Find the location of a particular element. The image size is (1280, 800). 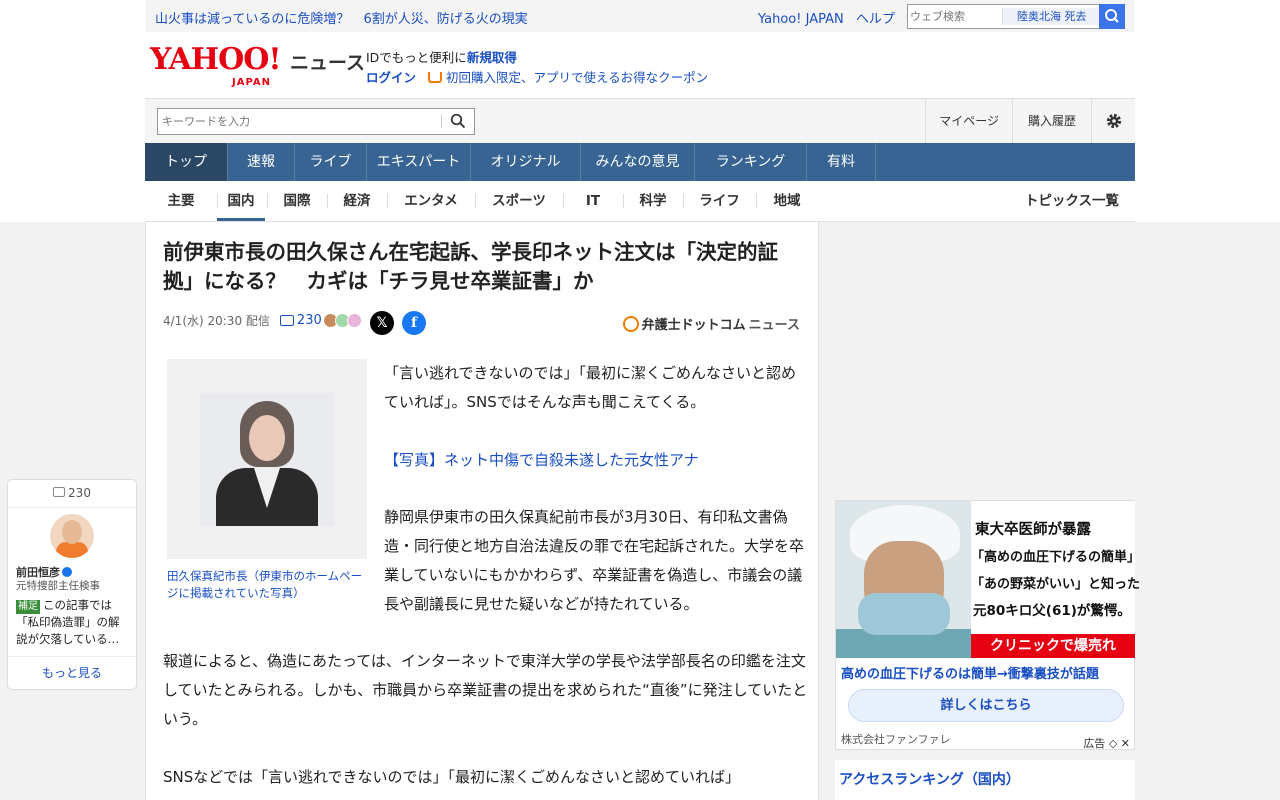

id-promo: IDでもっと便利に新規取得 is located at coordinates (441, 56).